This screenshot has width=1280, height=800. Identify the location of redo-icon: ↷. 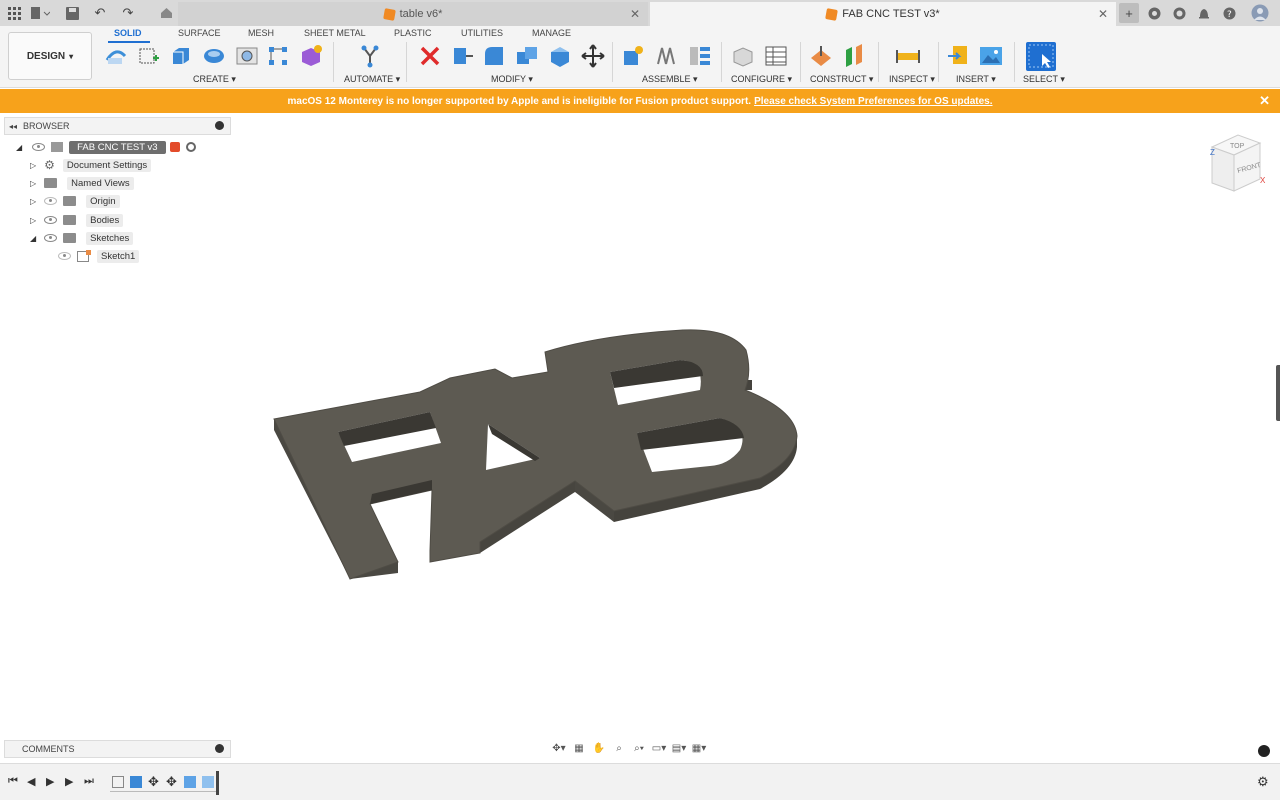
(128, 13).